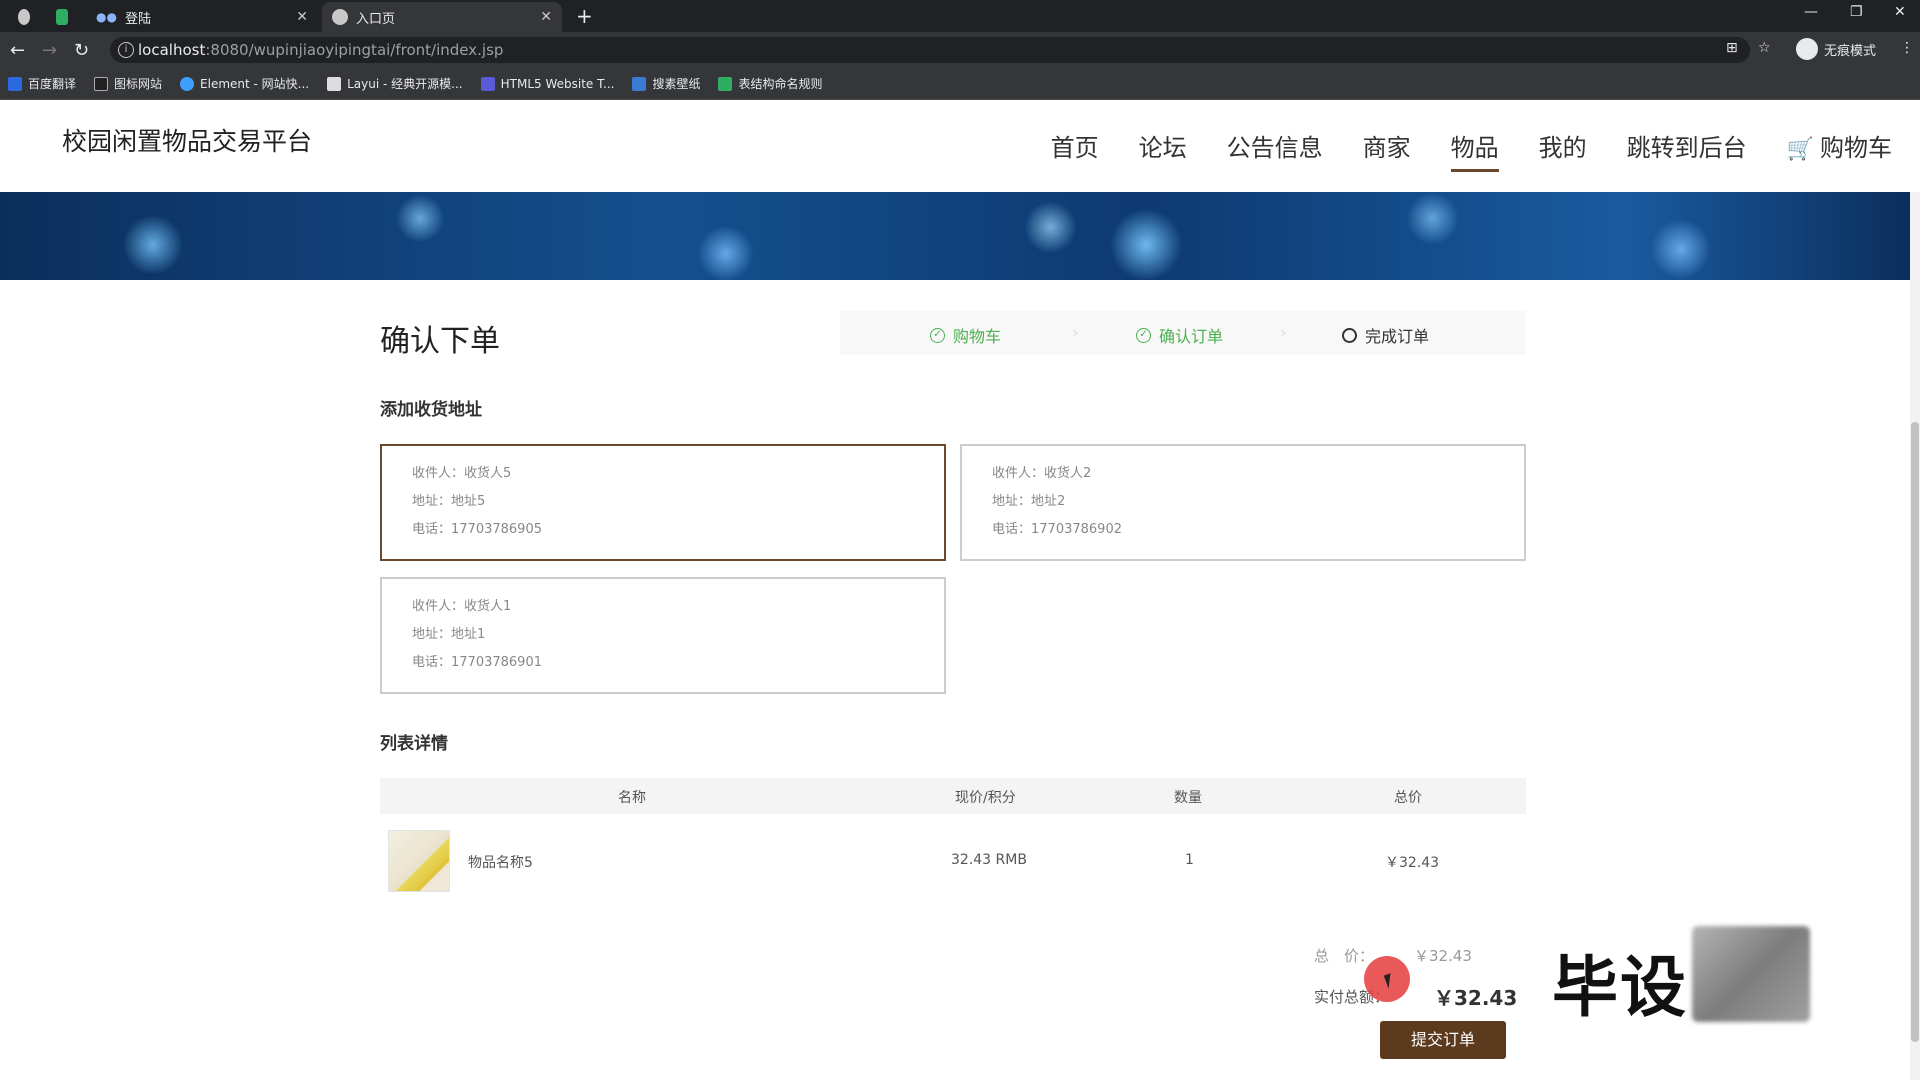 The height and width of the screenshot is (1080, 1920). Describe the element at coordinates (1811, 12) in the screenshot. I see `minimize-icon: —` at that location.